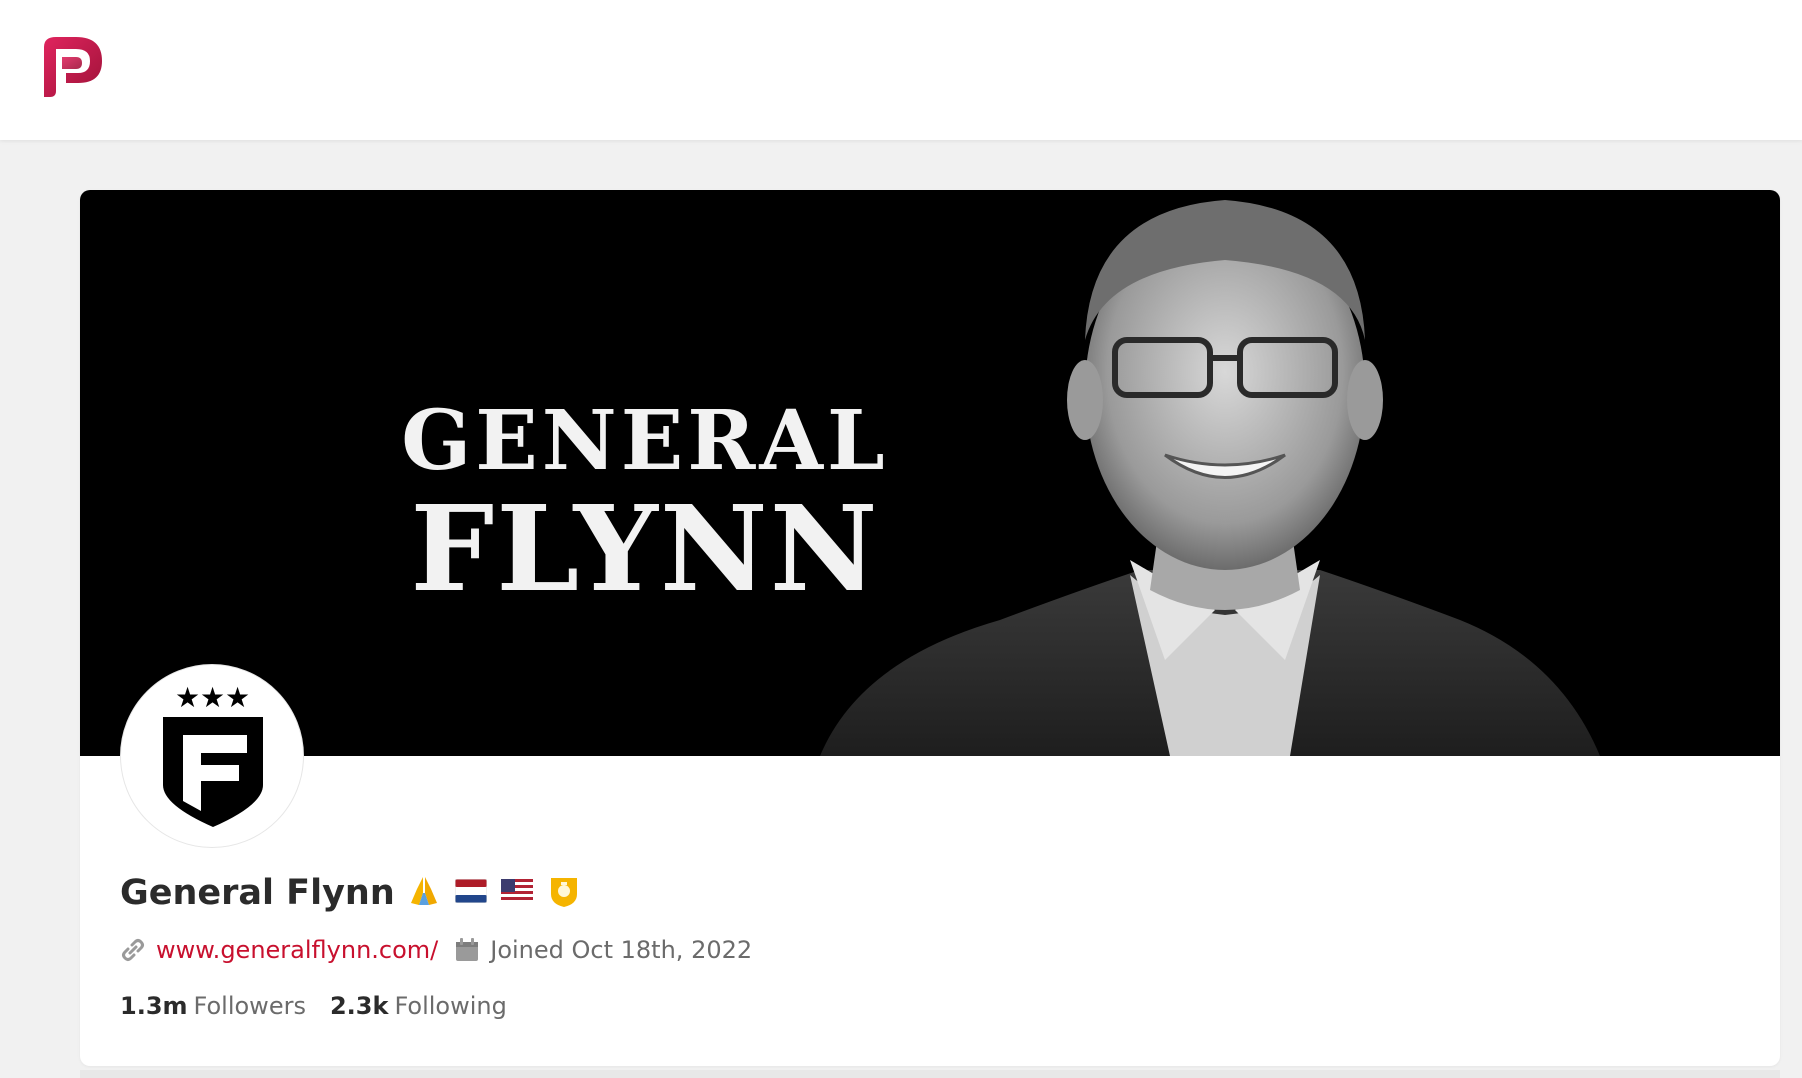 This screenshot has width=1802, height=1078. What do you see at coordinates (467, 949) in the screenshot?
I see `calendar-icon` at bounding box center [467, 949].